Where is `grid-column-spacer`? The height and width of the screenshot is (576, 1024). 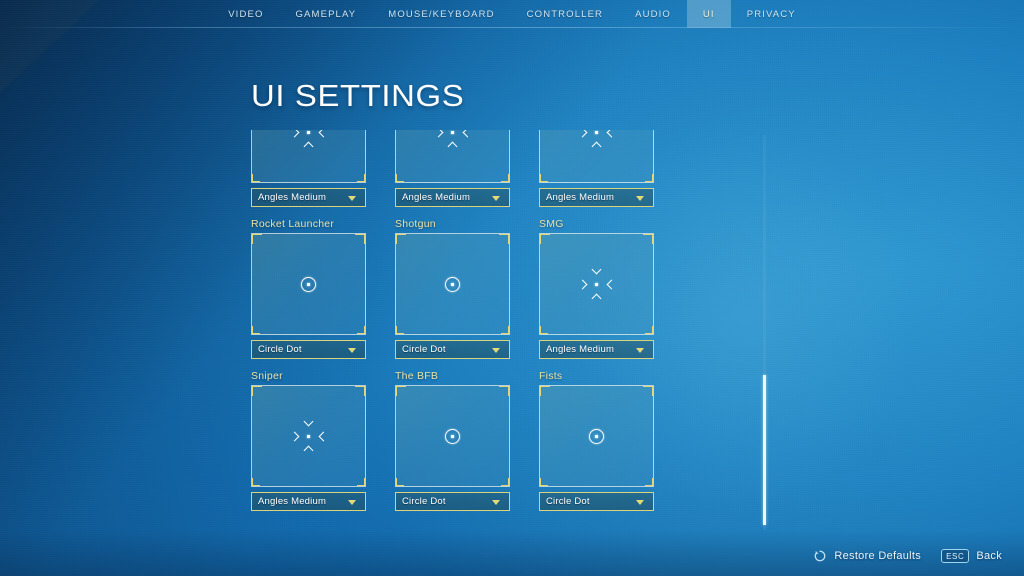 grid-column-spacer is located at coordinates (380, 168).